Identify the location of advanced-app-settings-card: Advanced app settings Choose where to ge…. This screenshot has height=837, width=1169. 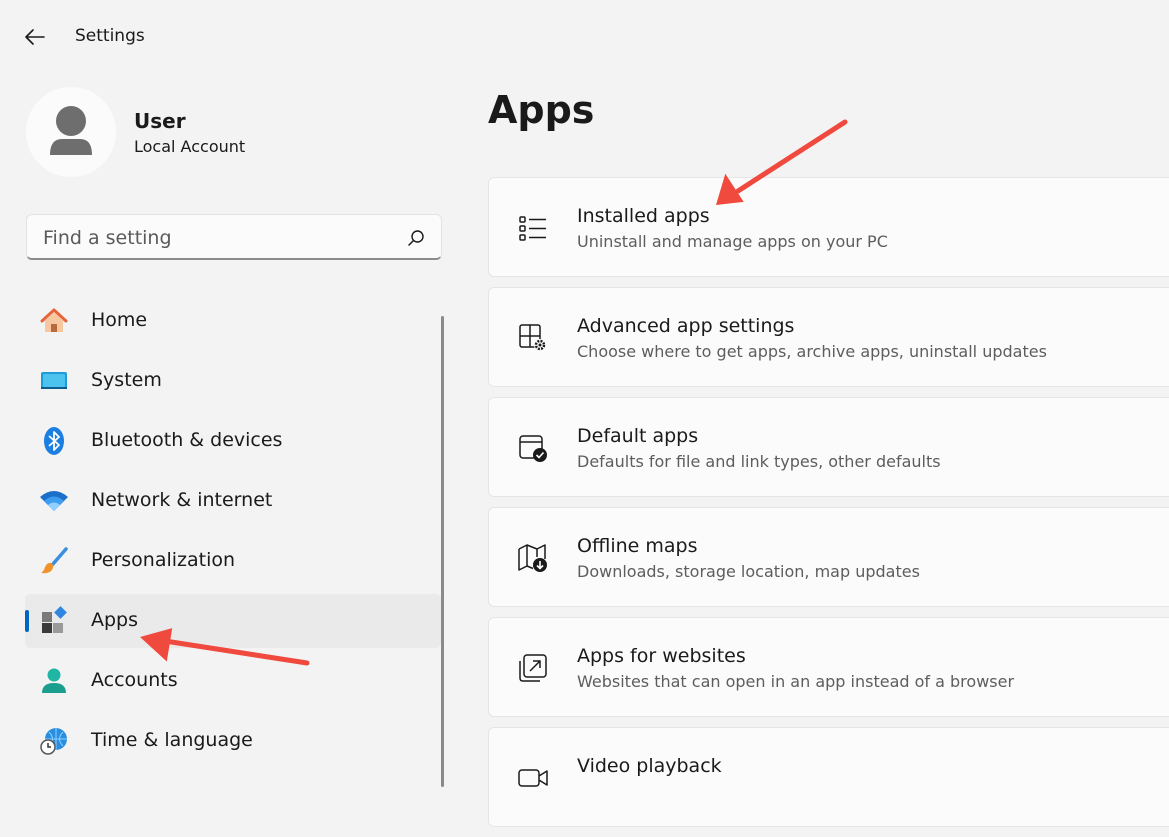
(828, 337).